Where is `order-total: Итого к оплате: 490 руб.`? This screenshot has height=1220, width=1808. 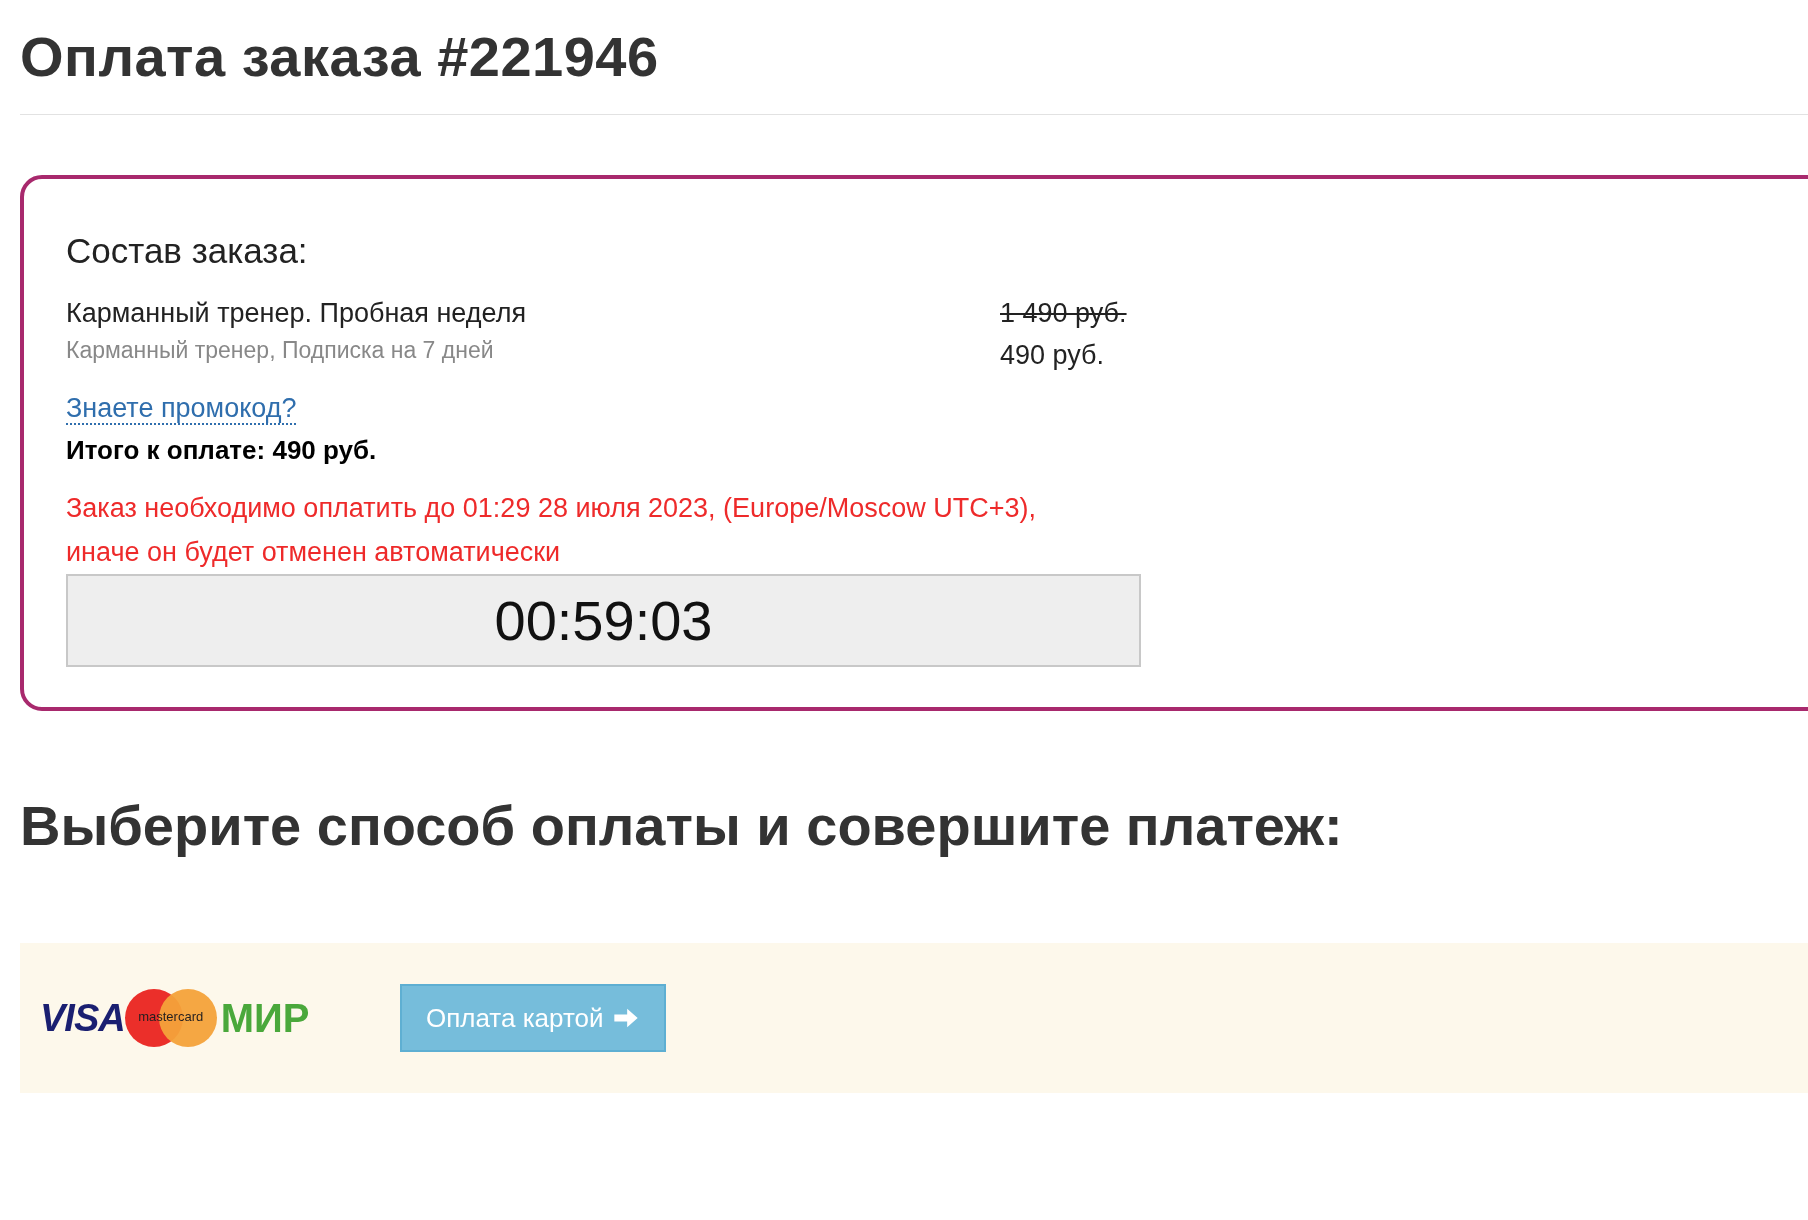 order-total: Итого к оплате: 490 руб. is located at coordinates (222, 450).